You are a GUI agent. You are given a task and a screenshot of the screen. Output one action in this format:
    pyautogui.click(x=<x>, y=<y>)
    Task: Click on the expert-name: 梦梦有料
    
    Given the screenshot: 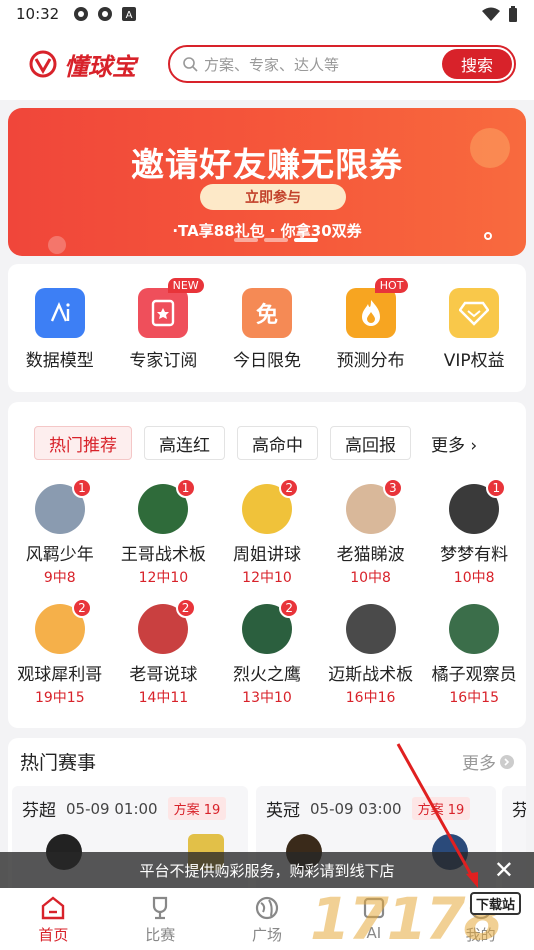 What is the action you would take?
    pyautogui.click(x=474, y=555)
    